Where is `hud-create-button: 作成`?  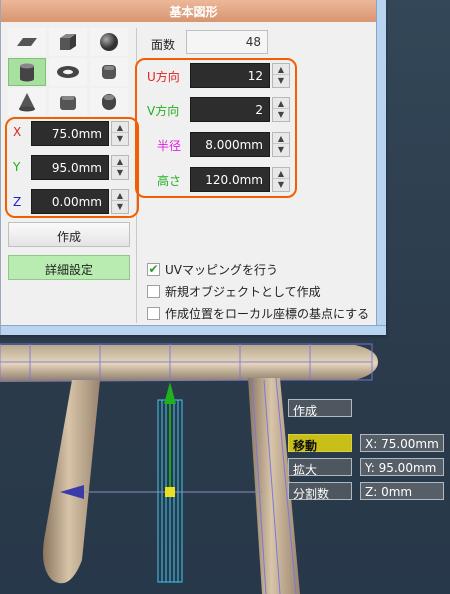 hud-create-button: 作成 is located at coordinates (320, 408).